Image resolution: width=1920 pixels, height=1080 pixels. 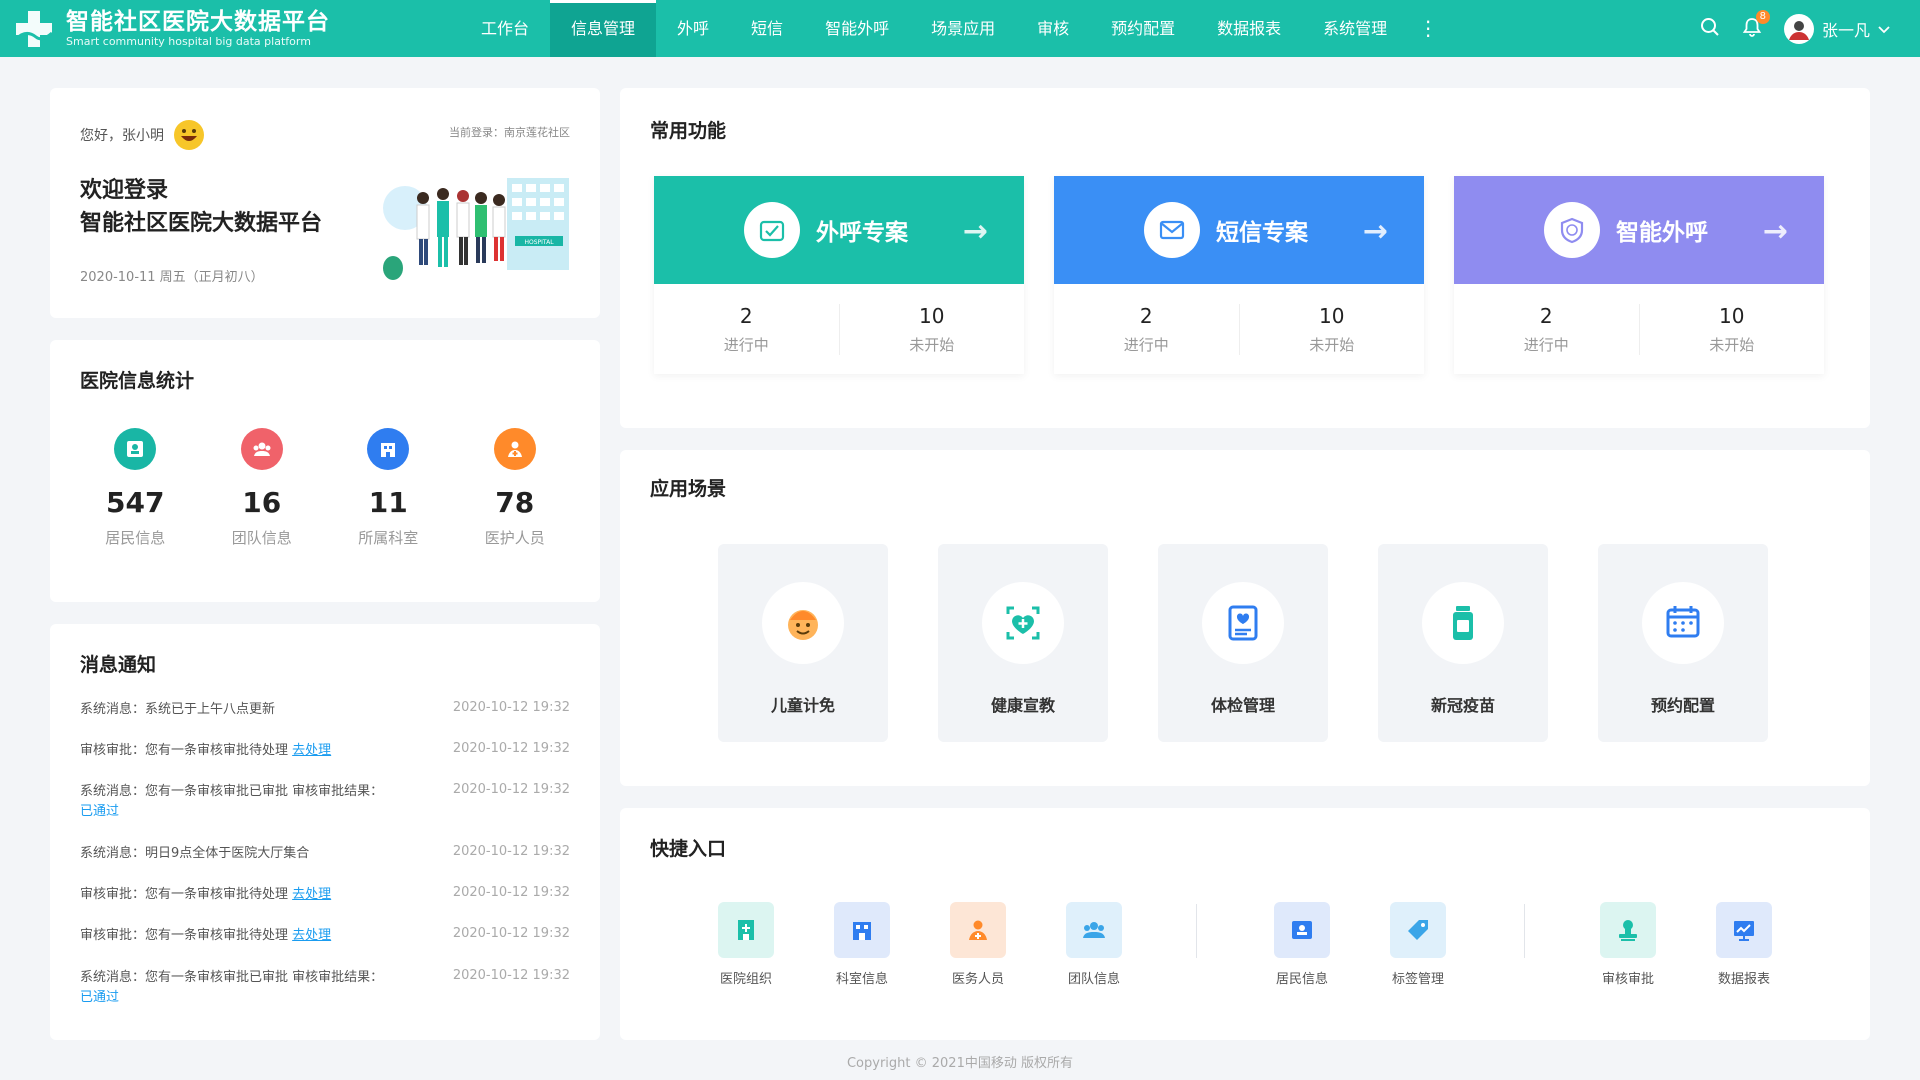 What do you see at coordinates (746, 930) in the screenshot?
I see `hospital-icon` at bounding box center [746, 930].